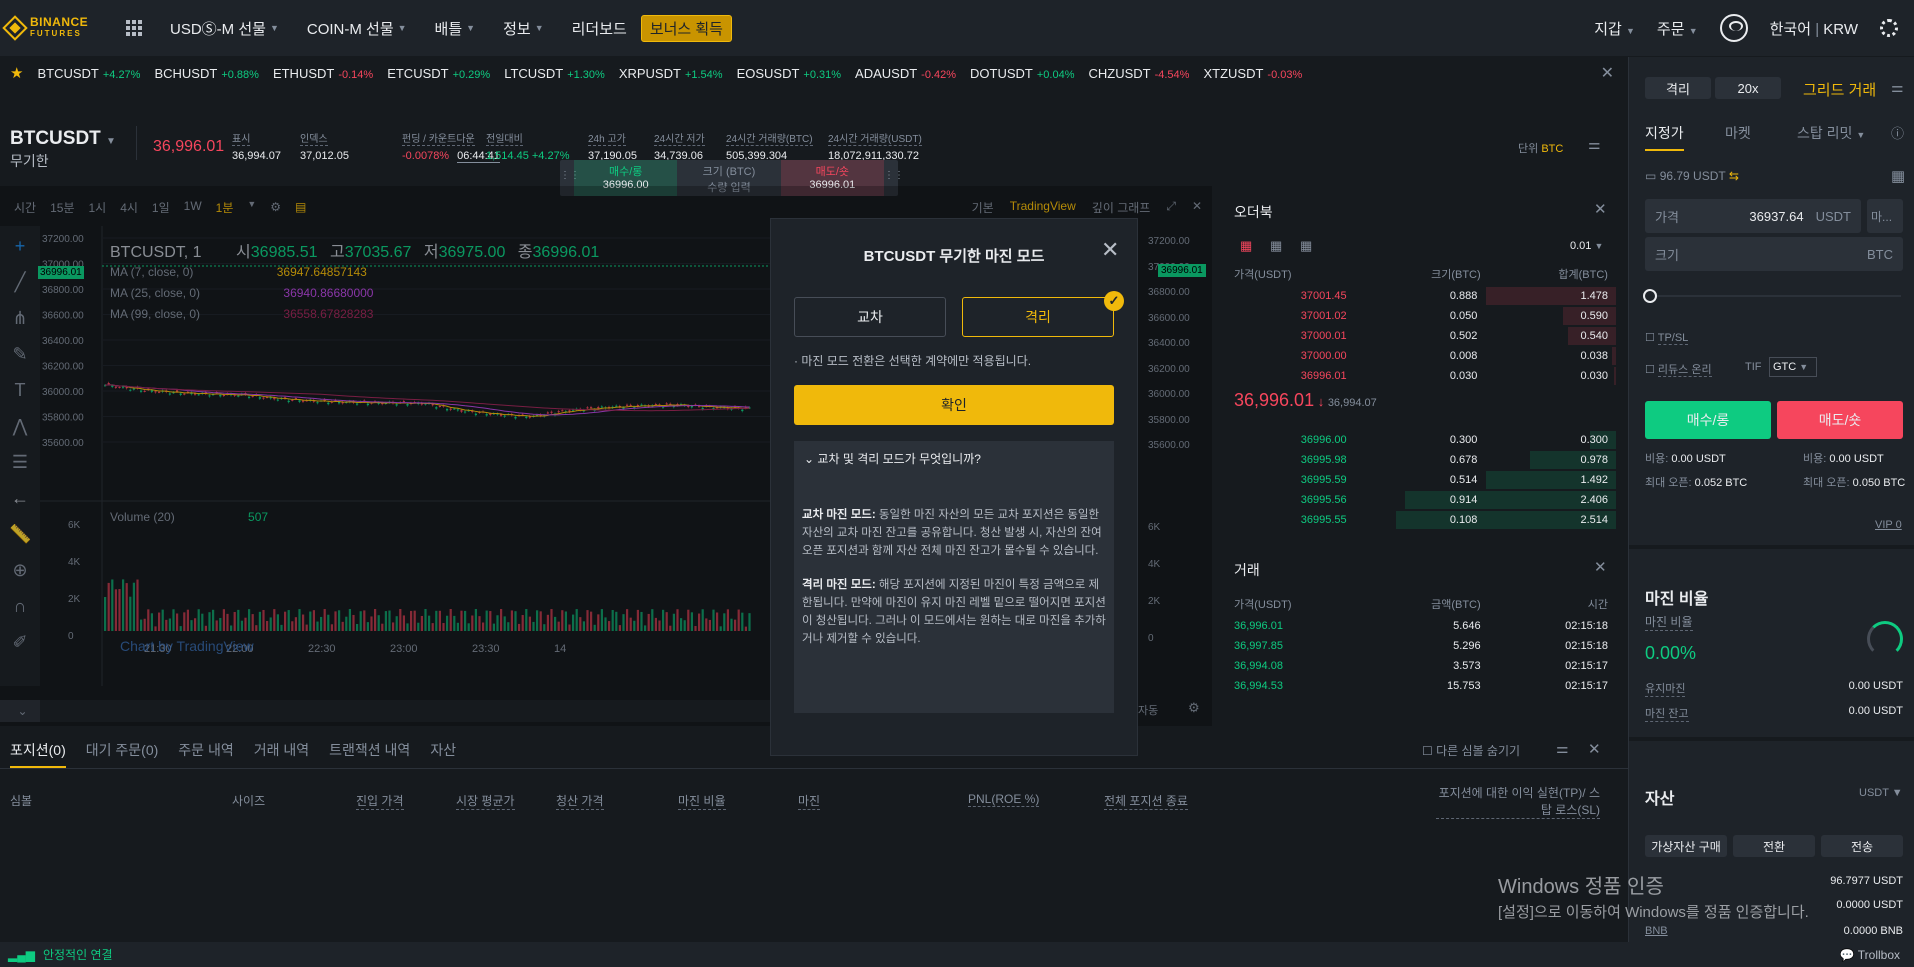 The height and width of the screenshot is (967, 1914). I want to click on nav-battle: 배틀 ▼, so click(455, 28).